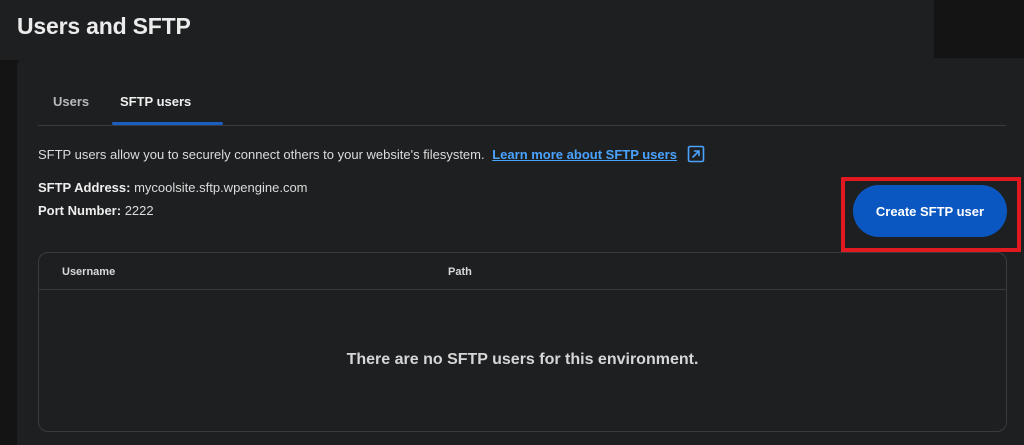  What do you see at coordinates (221, 187) in the screenshot?
I see `sftp-address-value: mycoolsite.sftp.wpengine.com` at bounding box center [221, 187].